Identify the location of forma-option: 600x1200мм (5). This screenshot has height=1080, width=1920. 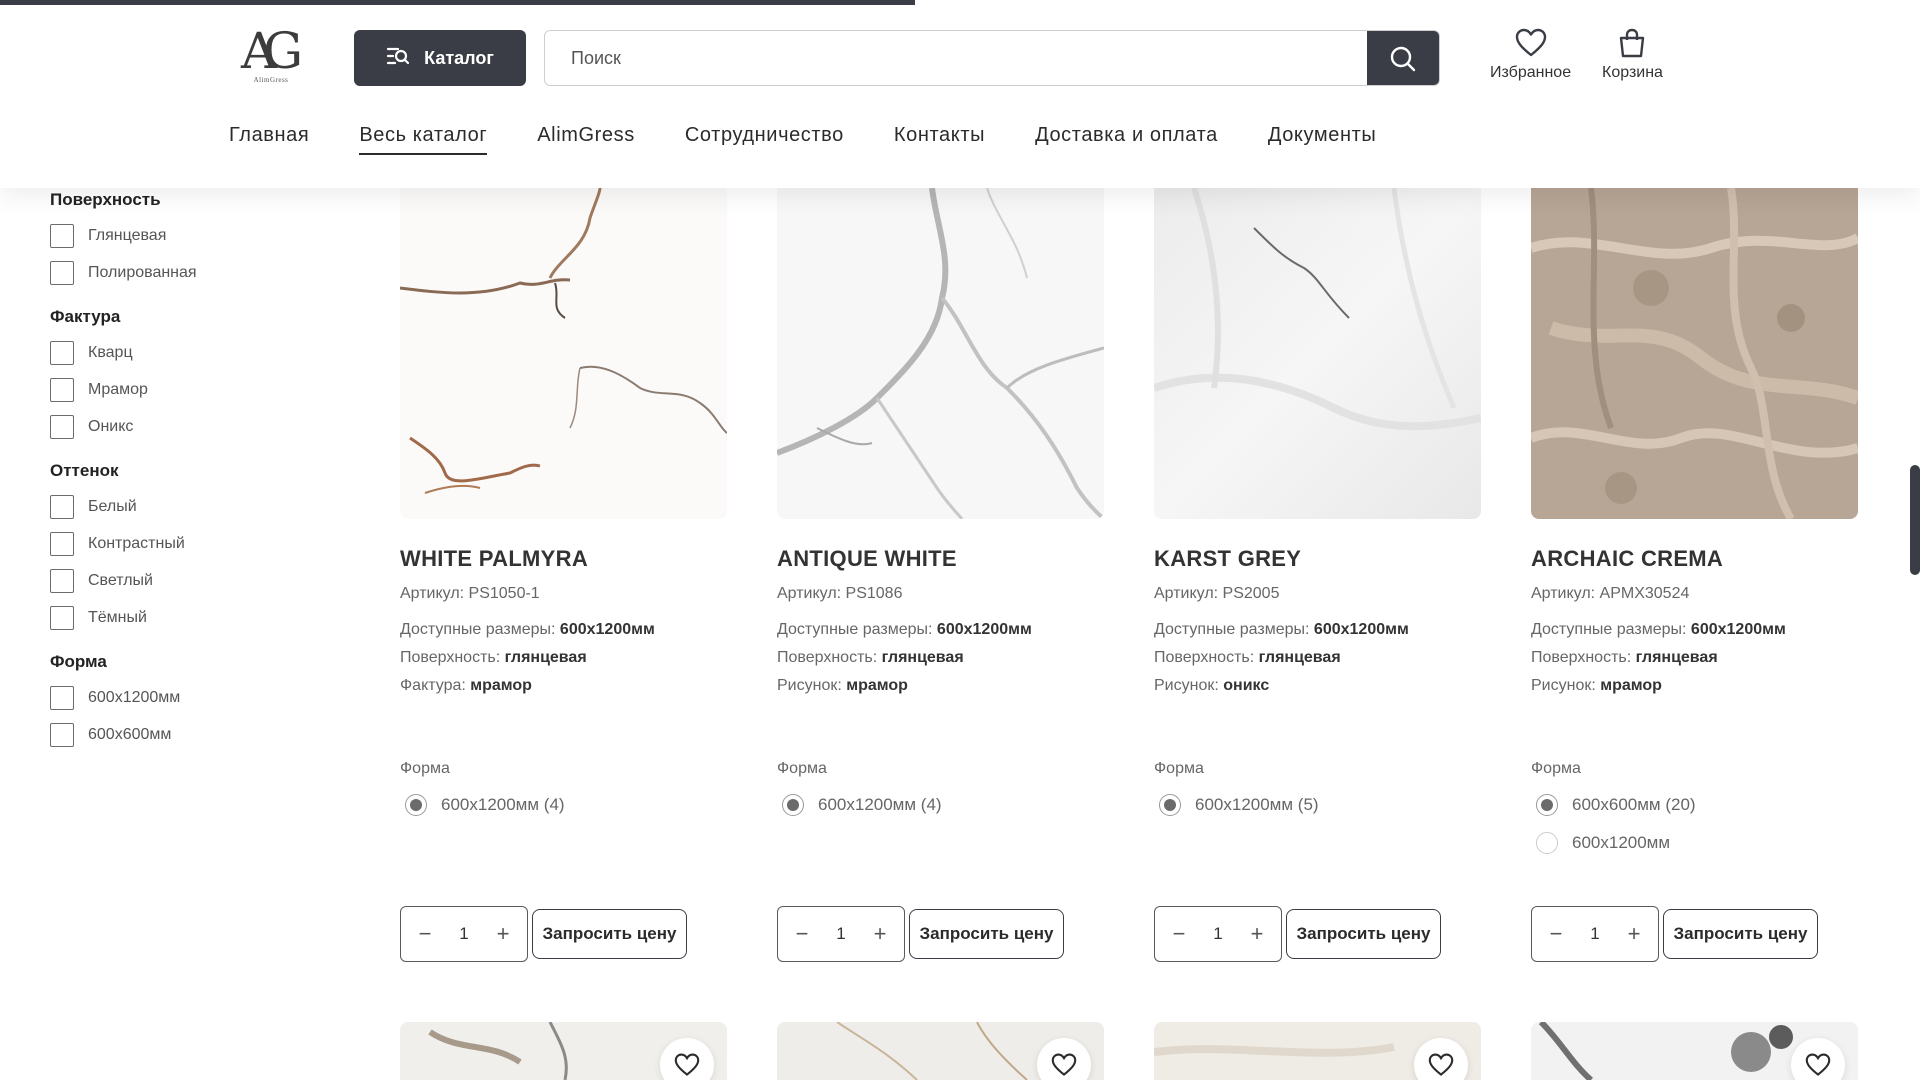
(1239, 805).